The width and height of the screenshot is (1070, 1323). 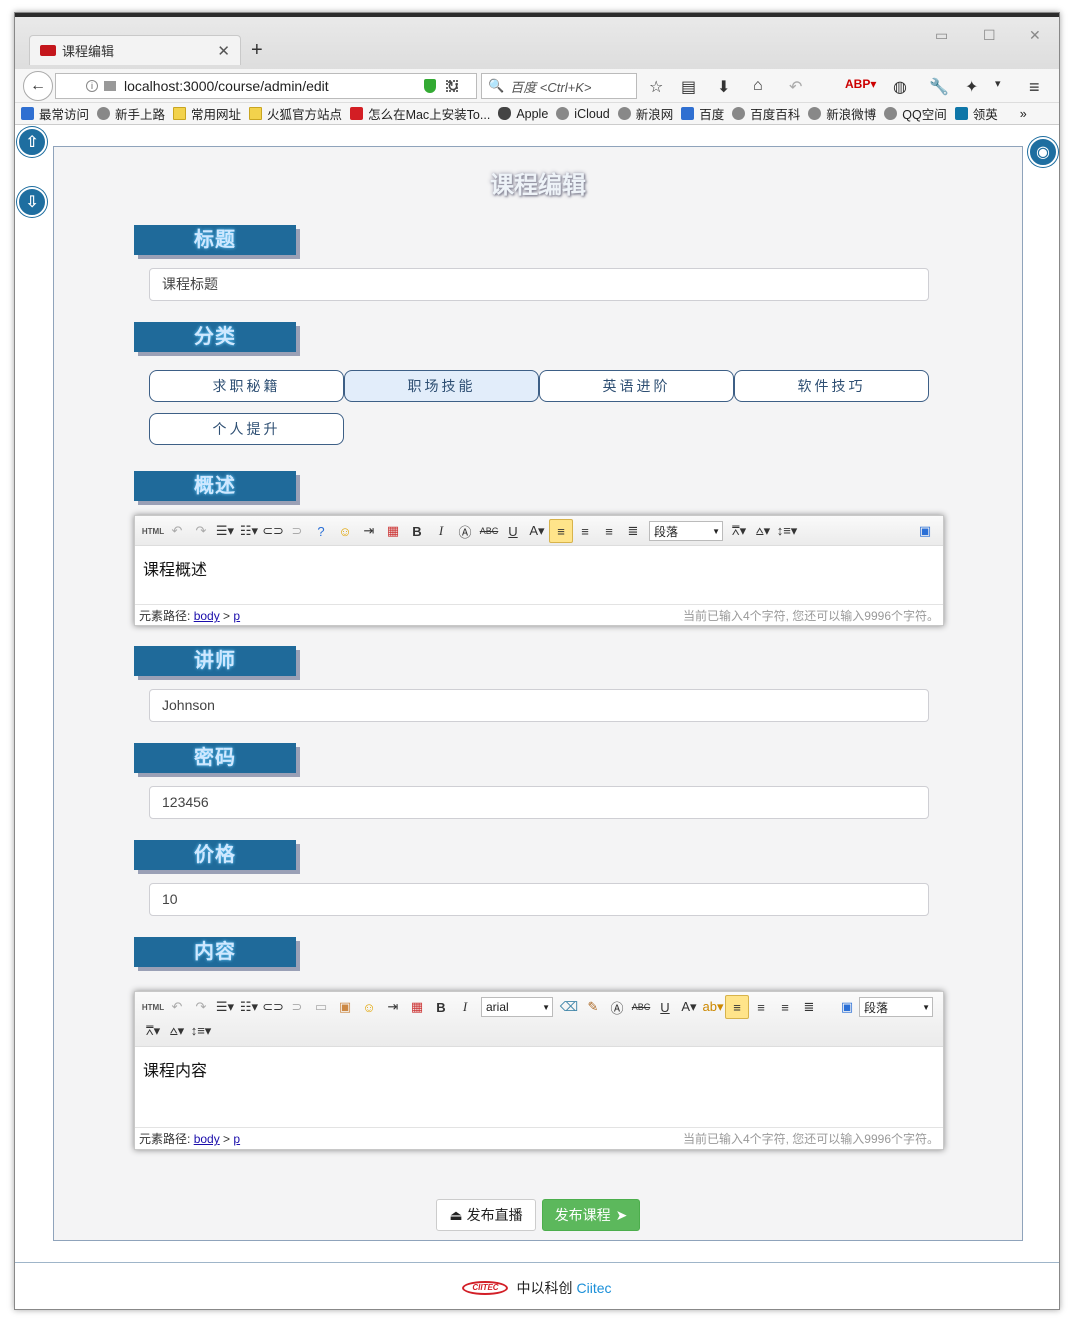 I want to click on info-icon: i, so click(x=92, y=86).